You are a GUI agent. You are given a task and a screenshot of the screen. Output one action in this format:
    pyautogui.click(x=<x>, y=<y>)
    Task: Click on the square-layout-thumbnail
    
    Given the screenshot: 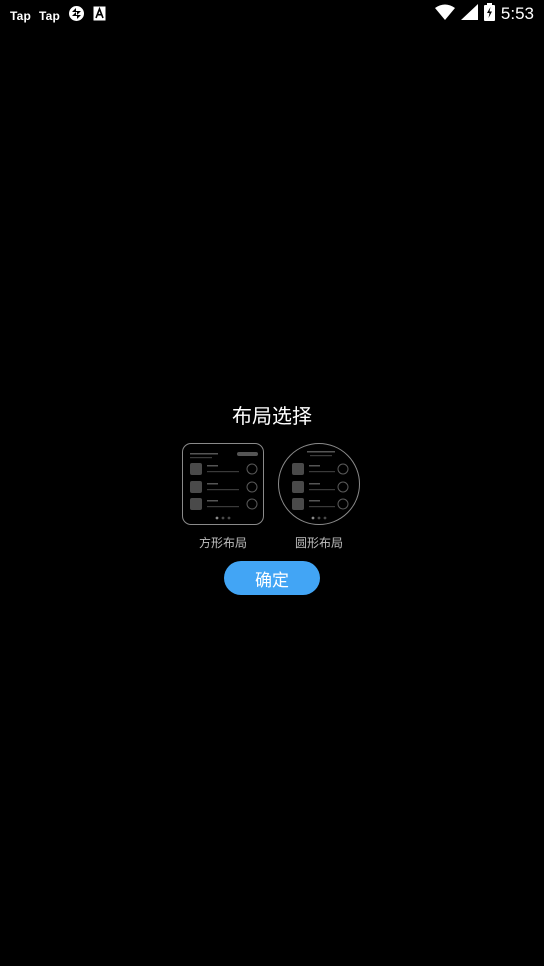 What is the action you would take?
    pyautogui.click(x=224, y=486)
    